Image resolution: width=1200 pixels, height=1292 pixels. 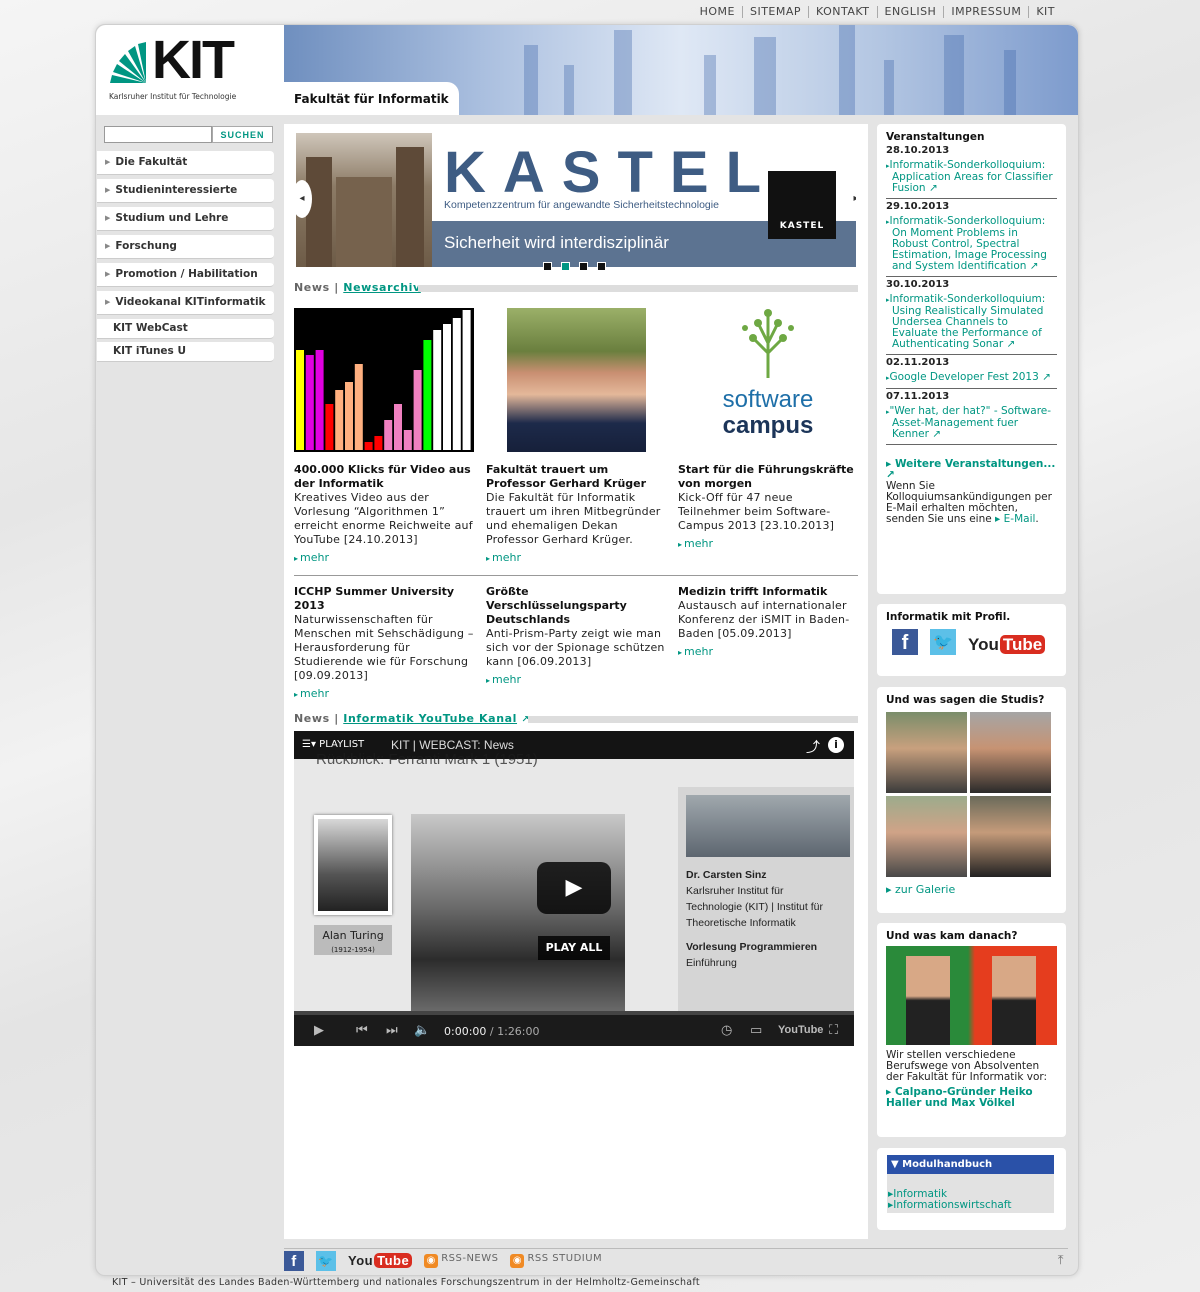 I want to click on slider-dots, so click(x=574, y=266).